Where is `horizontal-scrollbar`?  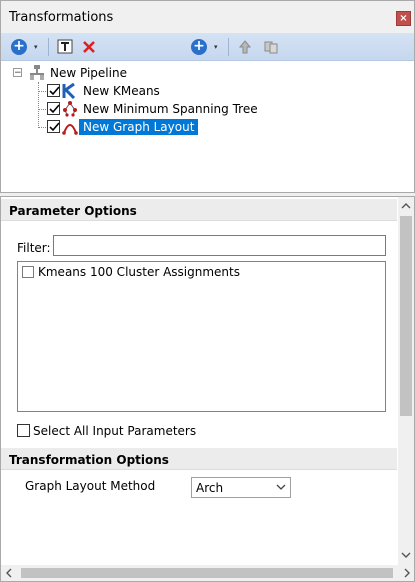
horizontal-scrollbar is located at coordinates (207, 573).